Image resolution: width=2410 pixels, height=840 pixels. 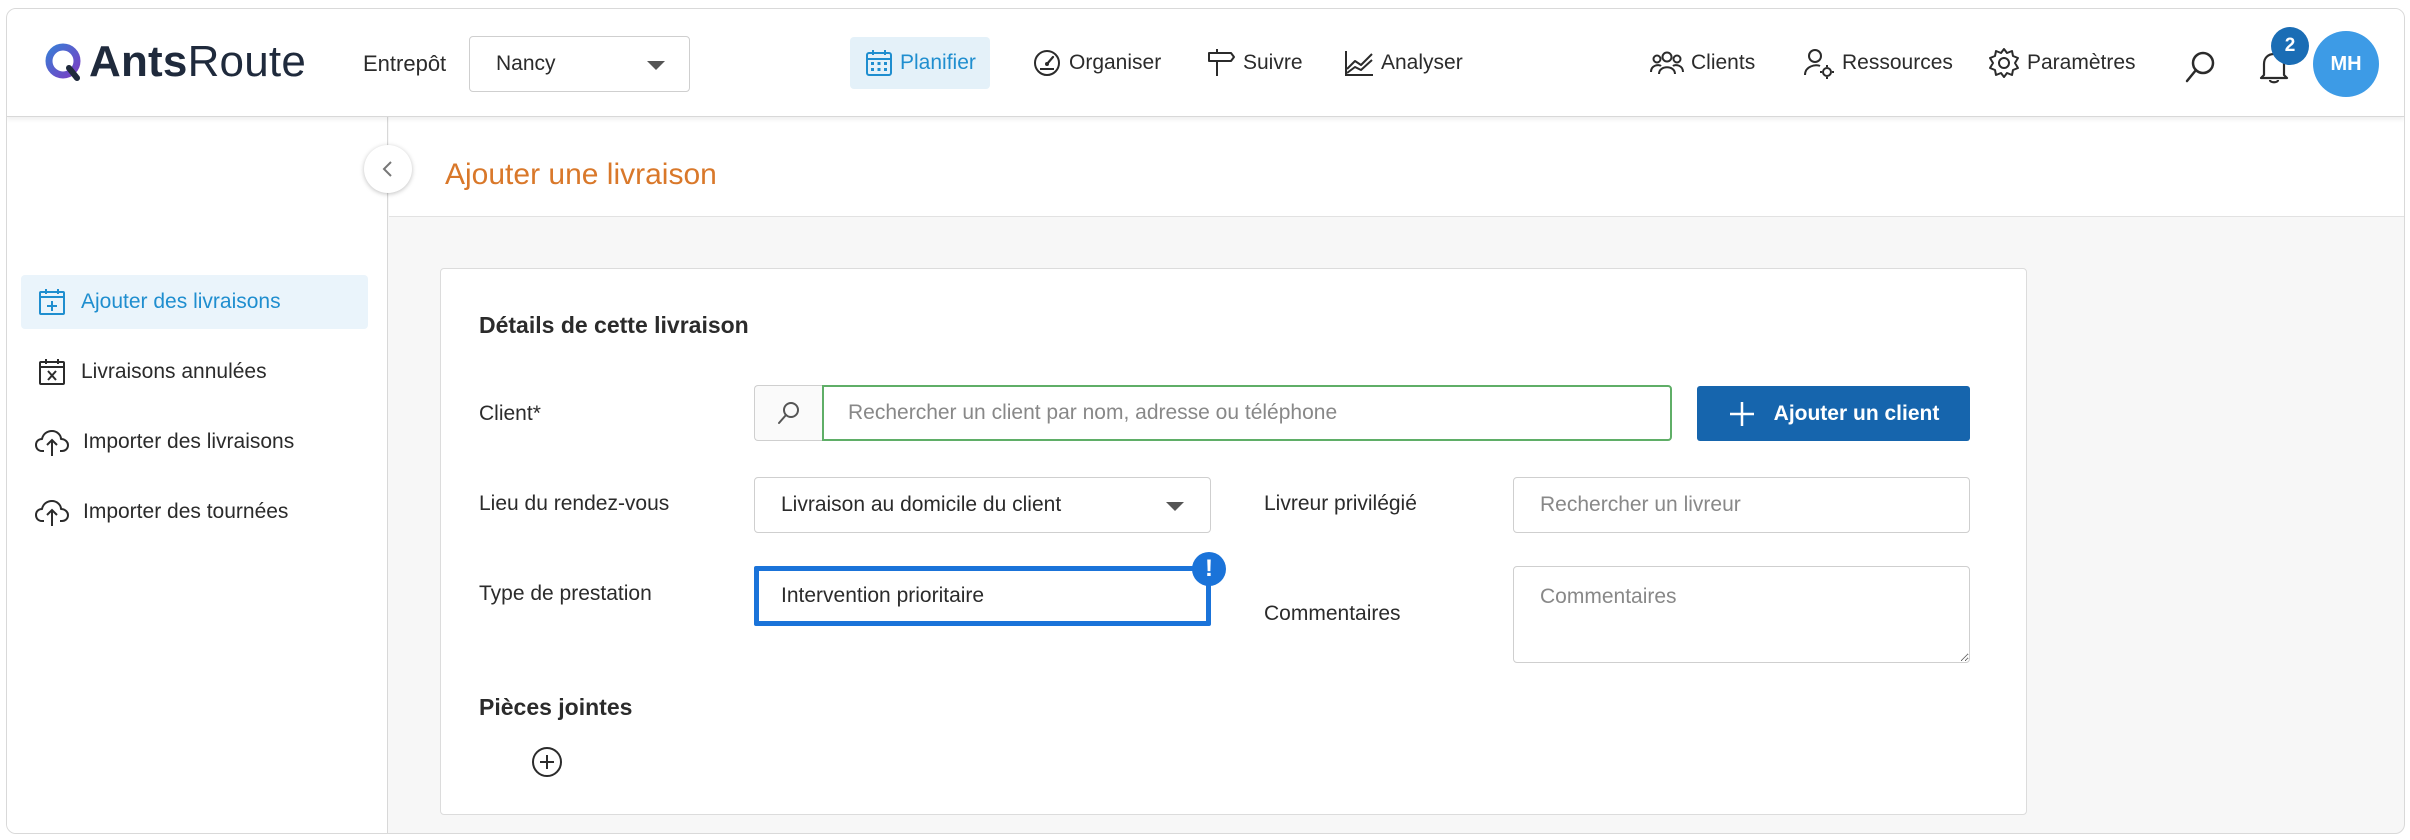 I want to click on add-client-button: Ajouter un client, so click(x=1833, y=413).